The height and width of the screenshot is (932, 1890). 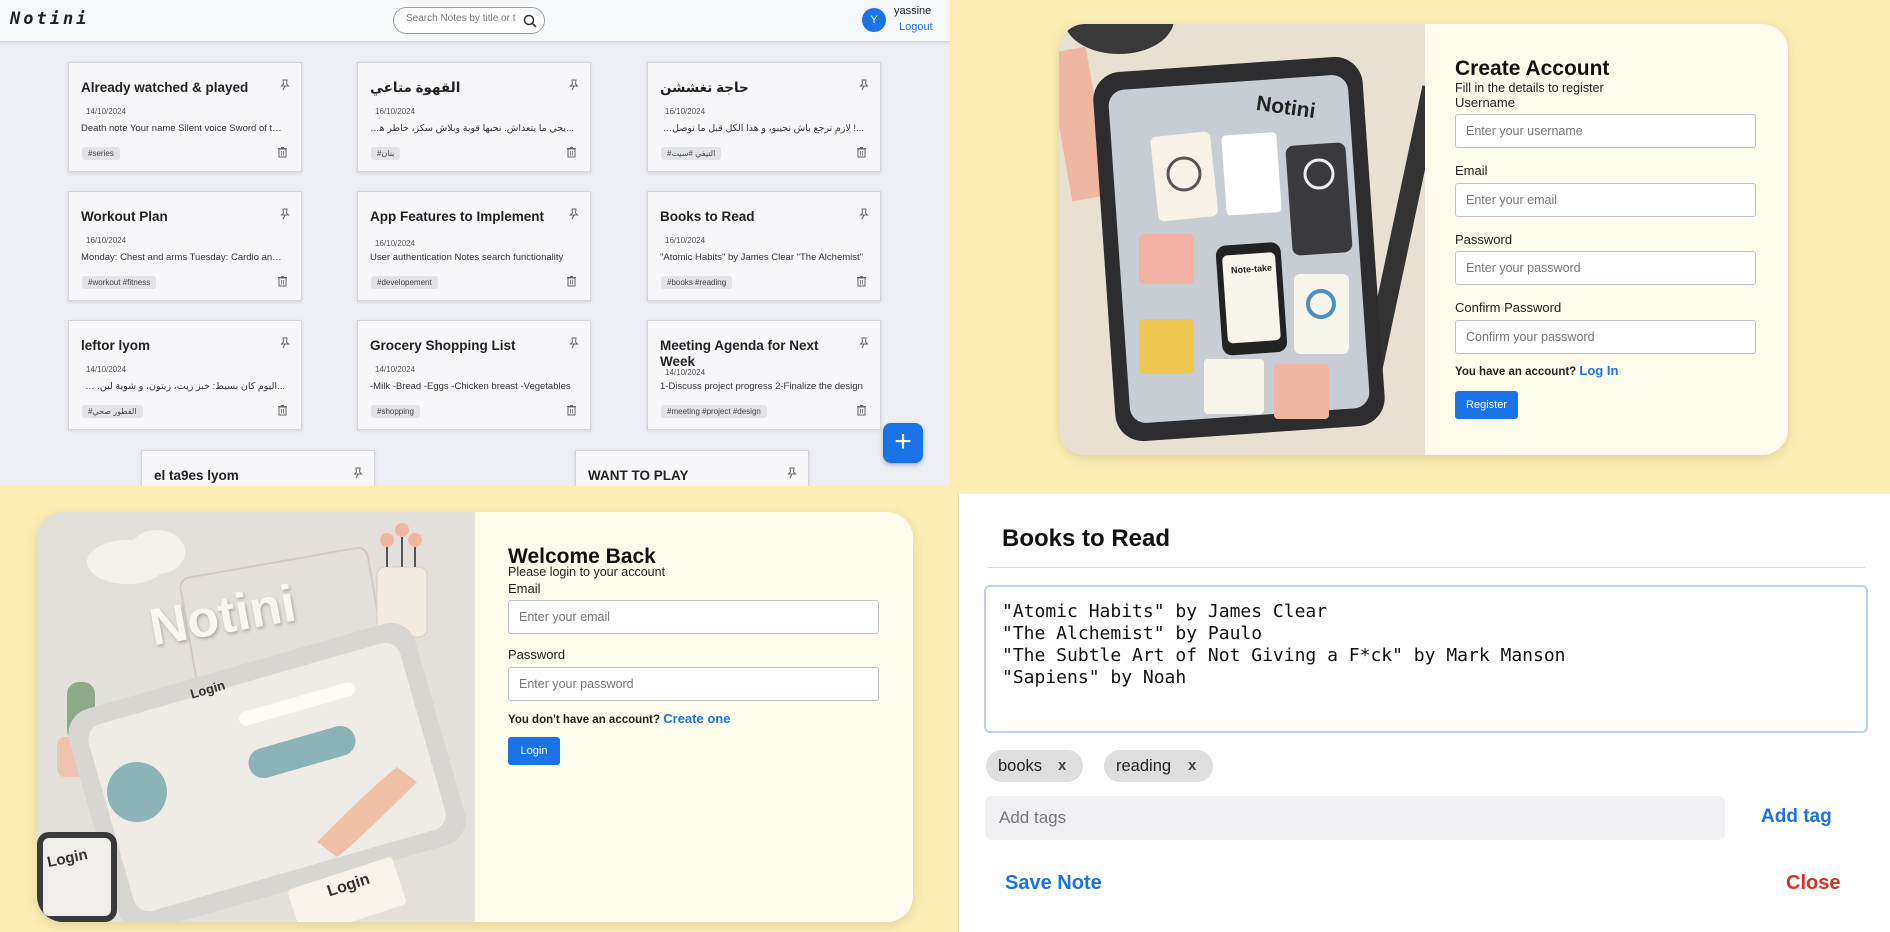 What do you see at coordinates (258, 468) in the screenshot?
I see `note-card: el ta9es lyom` at bounding box center [258, 468].